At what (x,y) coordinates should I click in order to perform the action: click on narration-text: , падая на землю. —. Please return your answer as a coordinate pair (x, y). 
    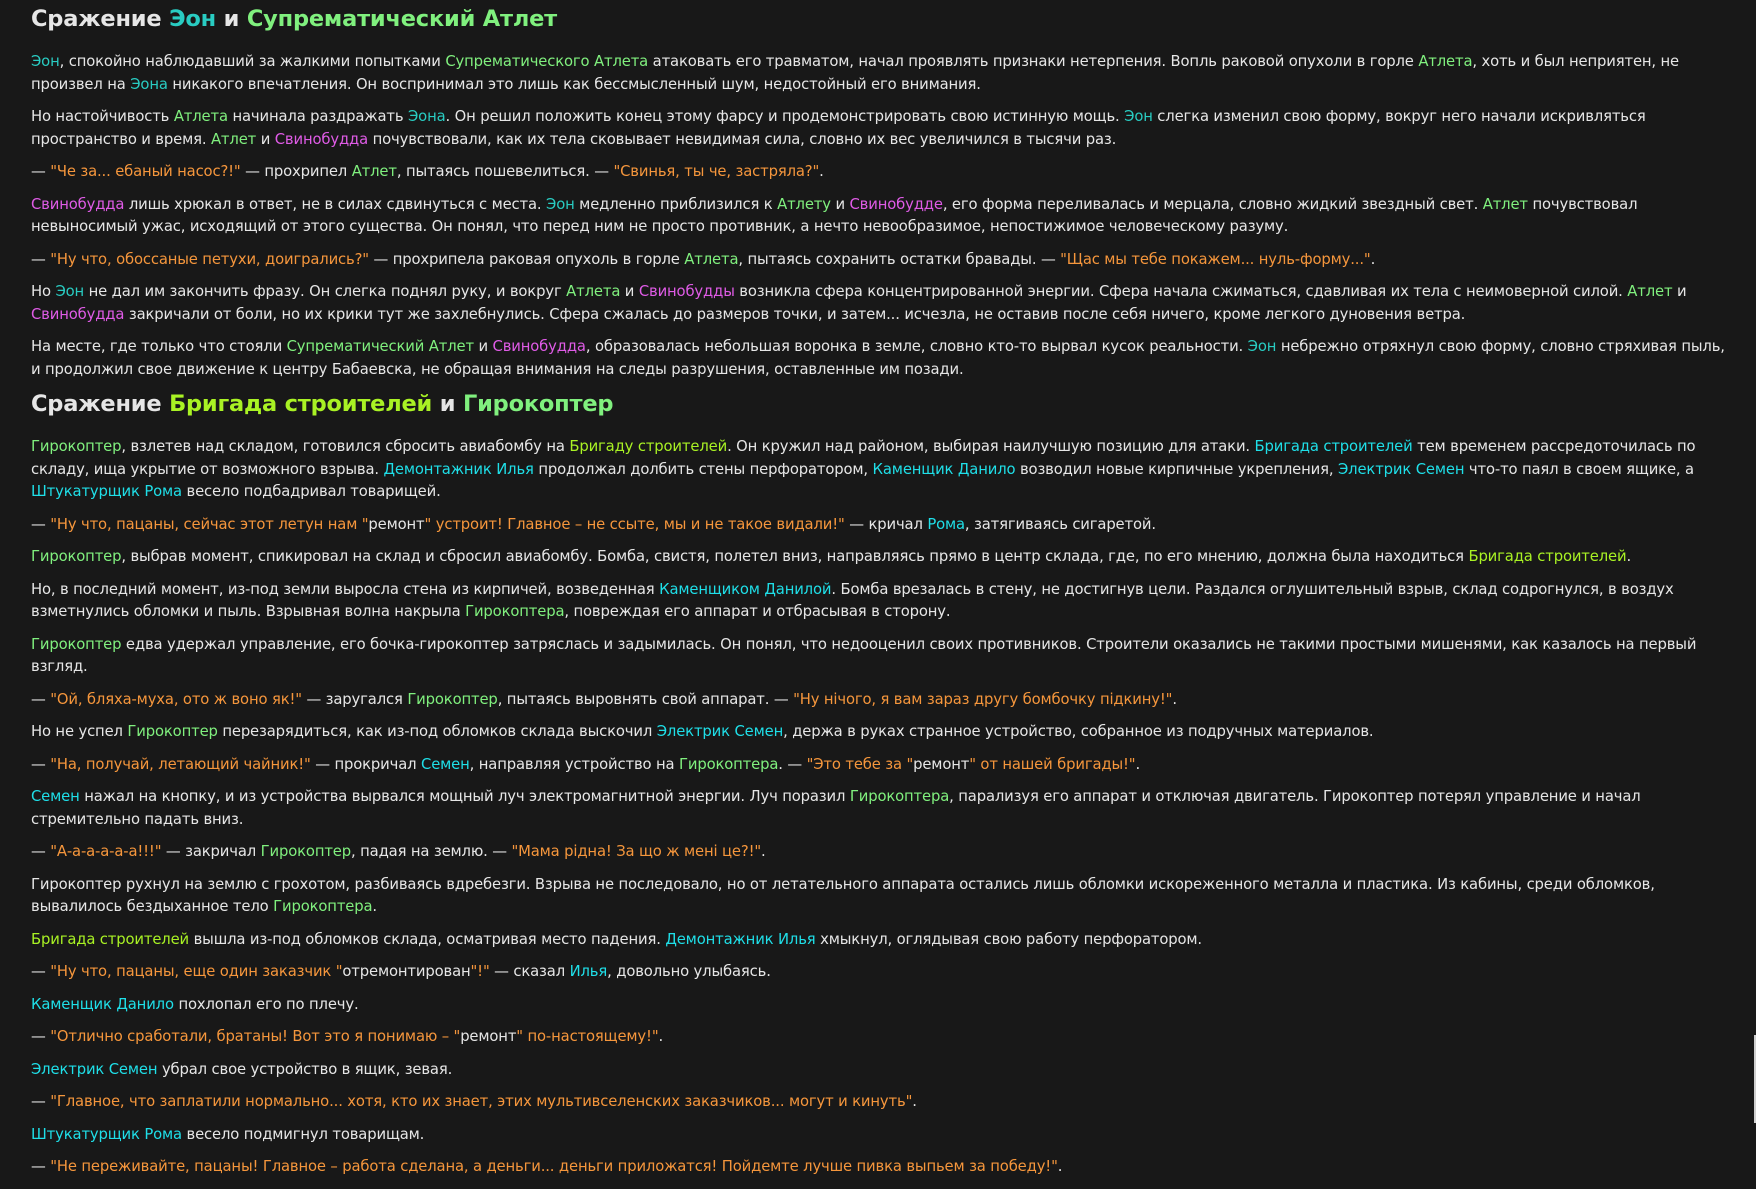
    Looking at the image, I should click on (431, 851).